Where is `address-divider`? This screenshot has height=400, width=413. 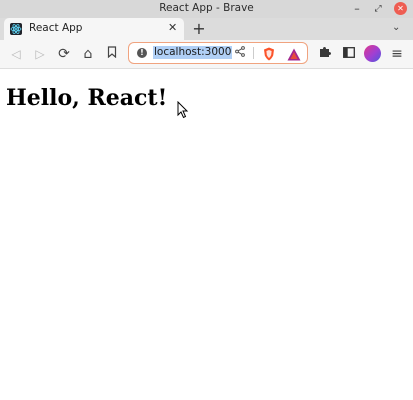
address-divider is located at coordinates (253, 53).